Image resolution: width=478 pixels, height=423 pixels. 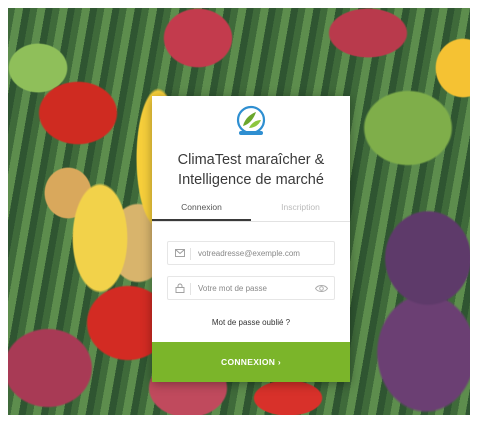 What do you see at coordinates (180, 288) in the screenshot?
I see `lock-icon` at bounding box center [180, 288].